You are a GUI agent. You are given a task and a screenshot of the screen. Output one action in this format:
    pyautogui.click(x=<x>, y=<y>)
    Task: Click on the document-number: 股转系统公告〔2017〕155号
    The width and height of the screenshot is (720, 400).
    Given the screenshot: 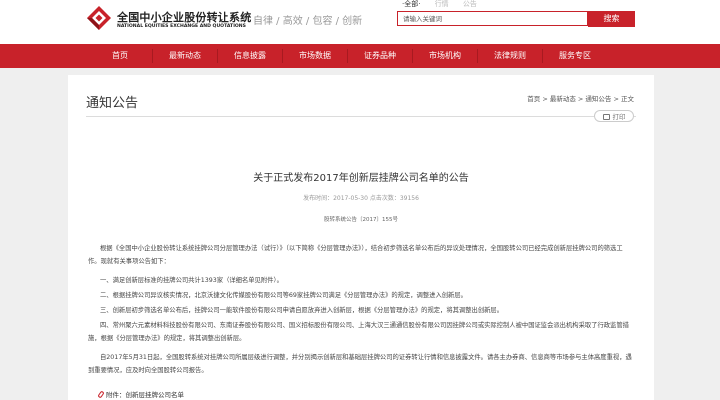 What is the action you would take?
    pyautogui.click(x=361, y=220)
    